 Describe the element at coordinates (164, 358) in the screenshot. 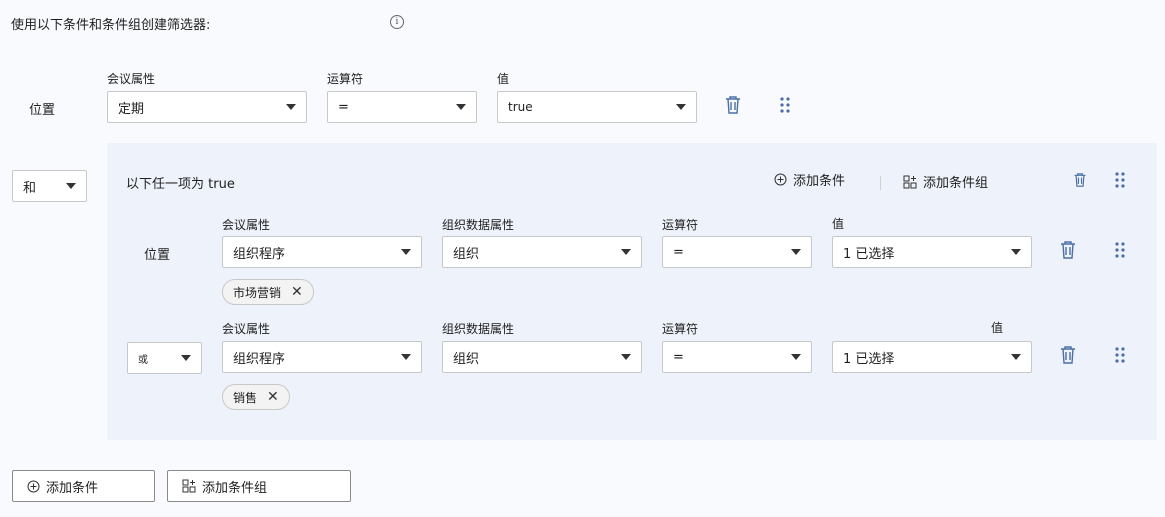

I see `conjunction-select: 或` at that location.